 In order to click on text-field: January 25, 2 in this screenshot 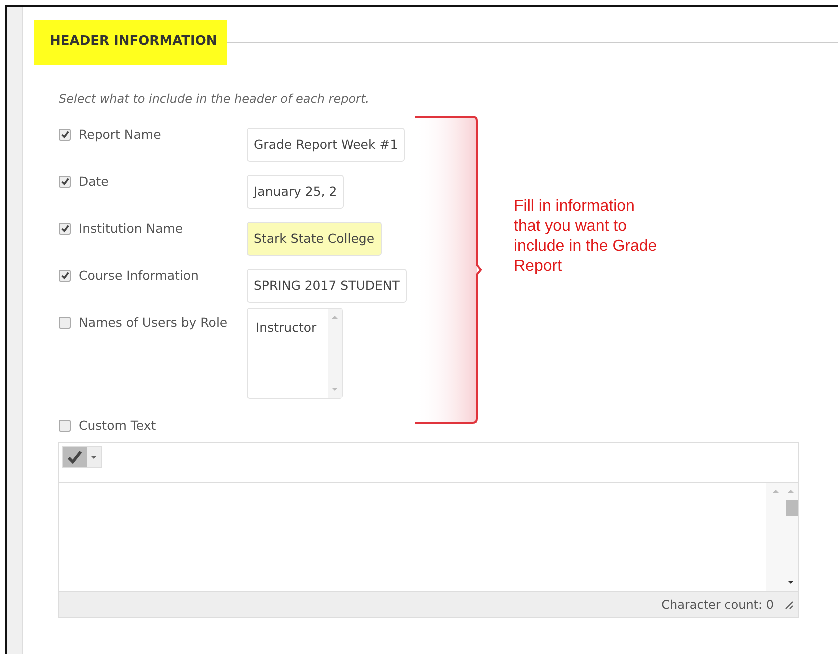, I will do `click(295, 192)`.